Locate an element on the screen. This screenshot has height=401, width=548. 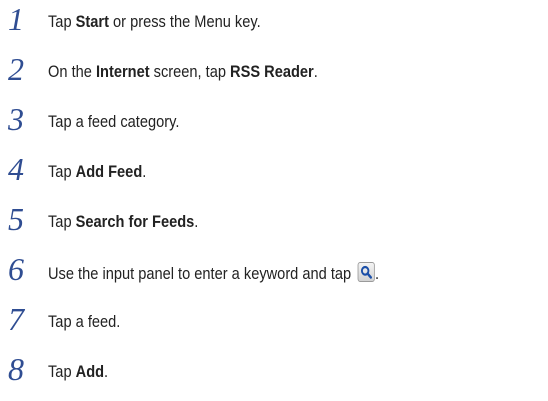
step-7: 7 Tap a feed. is located at coordinates (274, 323).